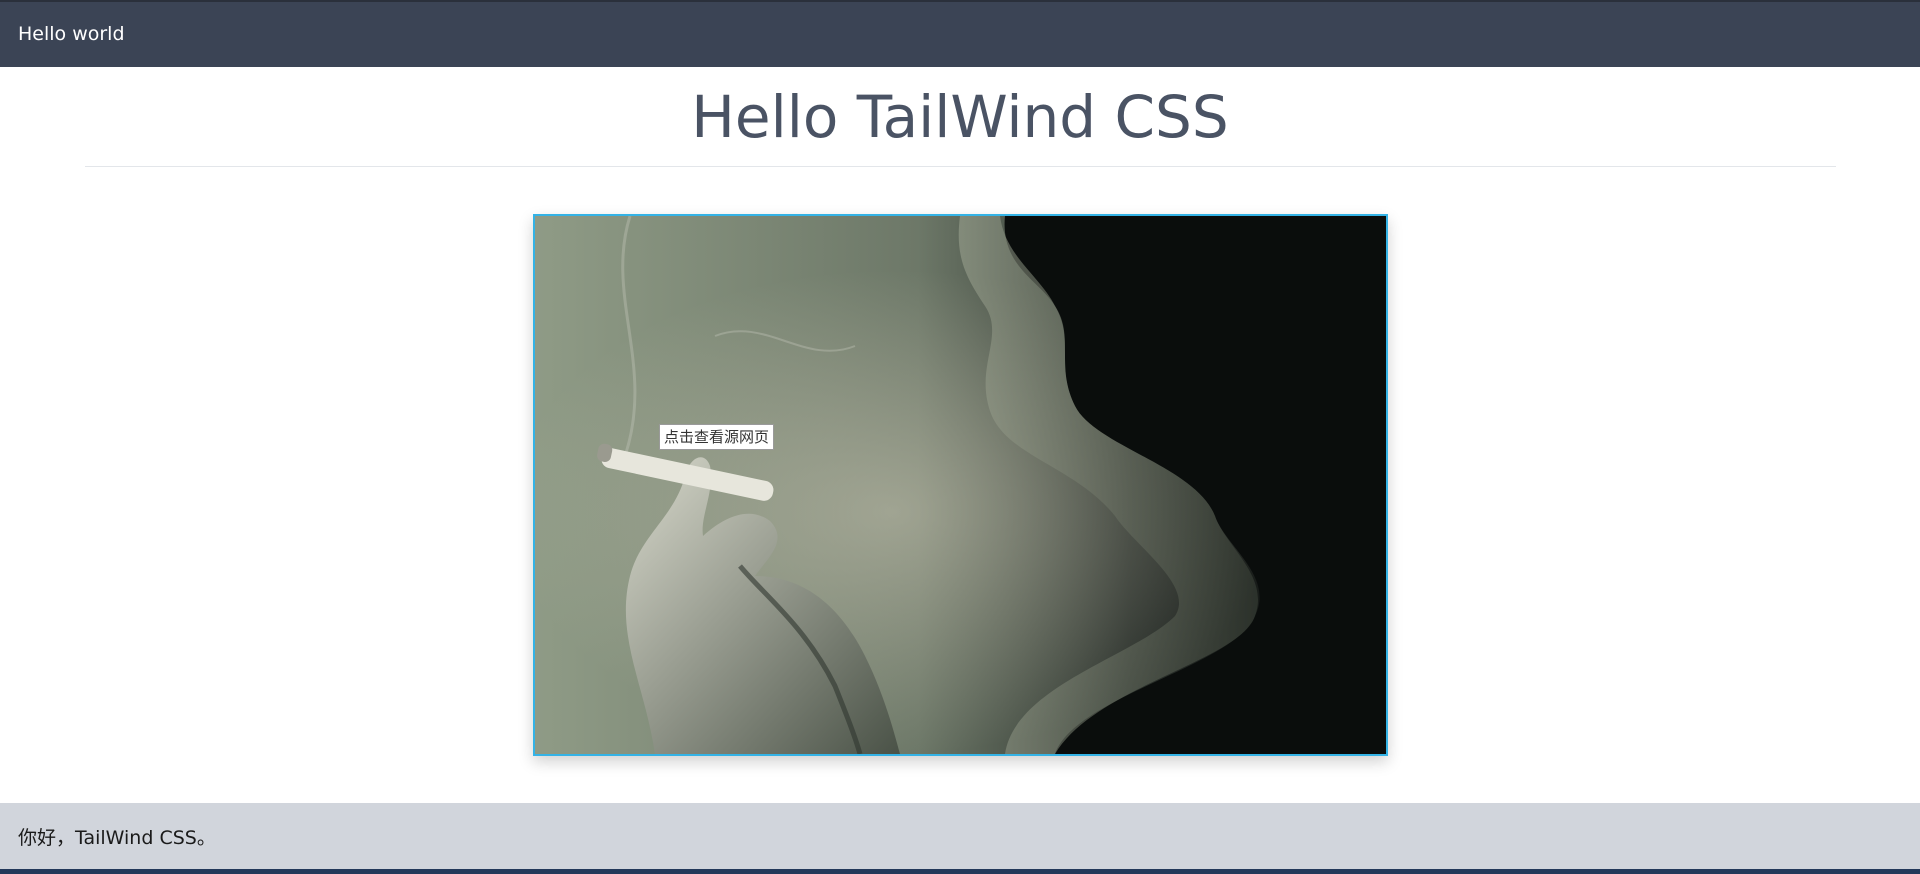 This screenshot has height=874, width=1920. Describe the element at coordinates (960, 871) in the screenshot. I see `bottom-edge` at that location.